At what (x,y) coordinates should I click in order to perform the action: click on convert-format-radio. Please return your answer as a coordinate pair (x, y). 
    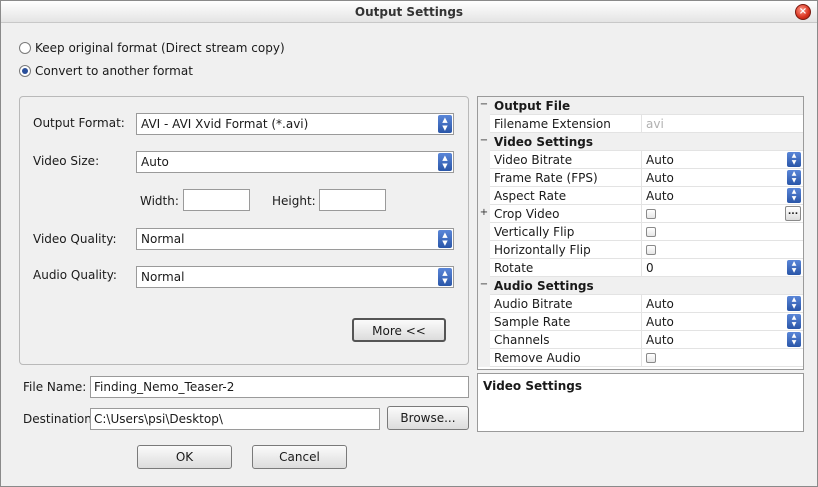
    Looking at the image, I should click on (25, 71).